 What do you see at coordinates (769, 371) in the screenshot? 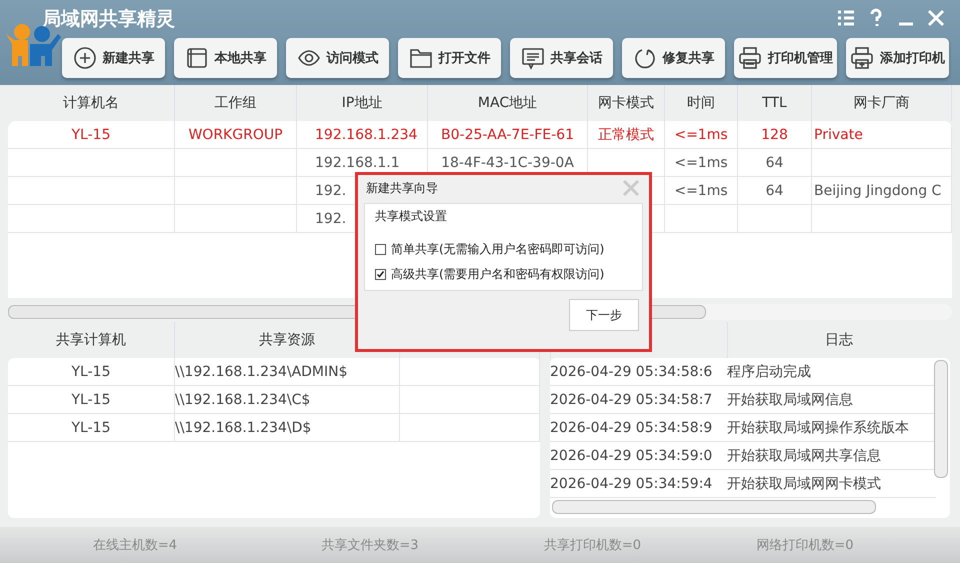
I see `log-message: 程序启动完成` at bounding box center [769, 371].